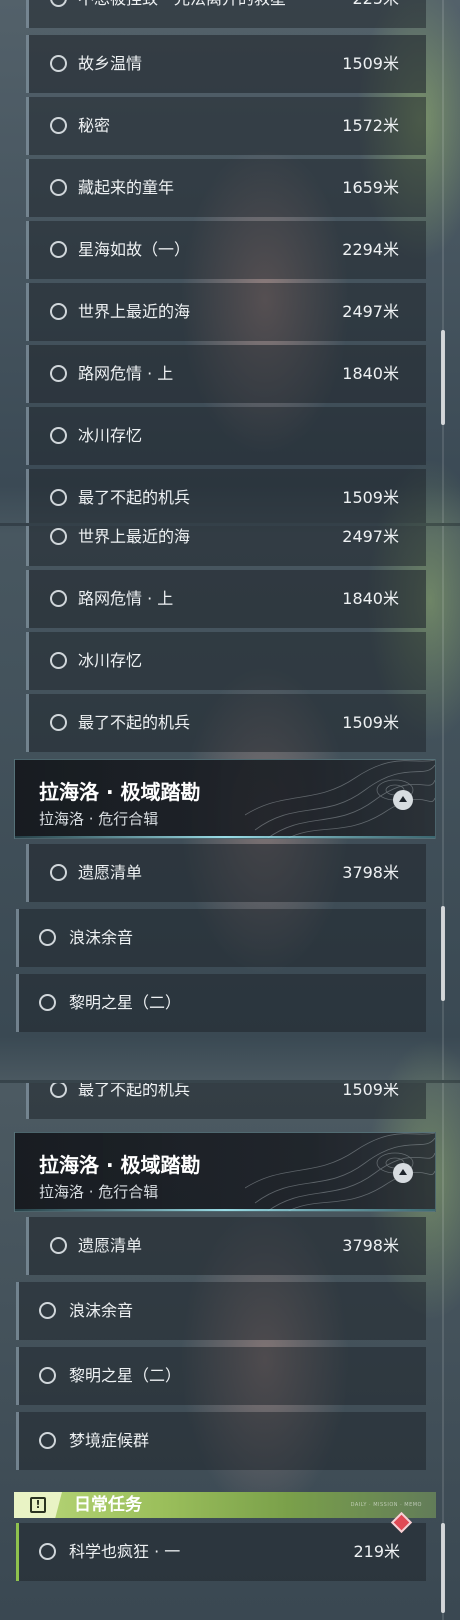 The width and height of the screenshot is (460, 1620). Describe the element at coordinates (110, 1245) in the screenshot. I see `quest-name: 遗愿清单` at that location.